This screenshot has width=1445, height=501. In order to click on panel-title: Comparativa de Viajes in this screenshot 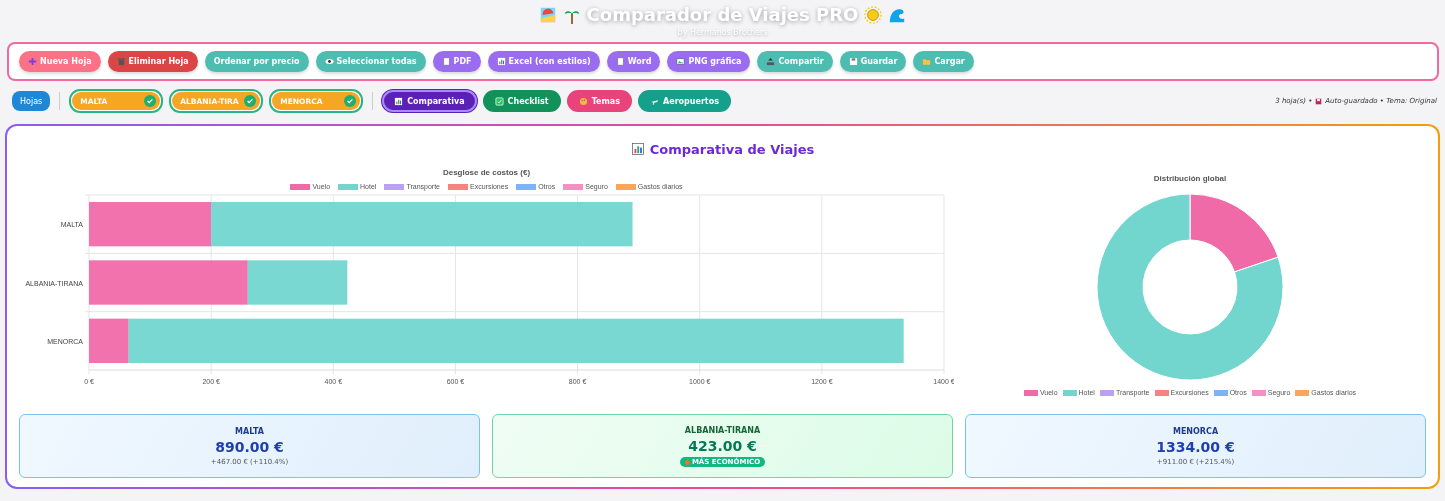, I will do `click(732, 149)`.